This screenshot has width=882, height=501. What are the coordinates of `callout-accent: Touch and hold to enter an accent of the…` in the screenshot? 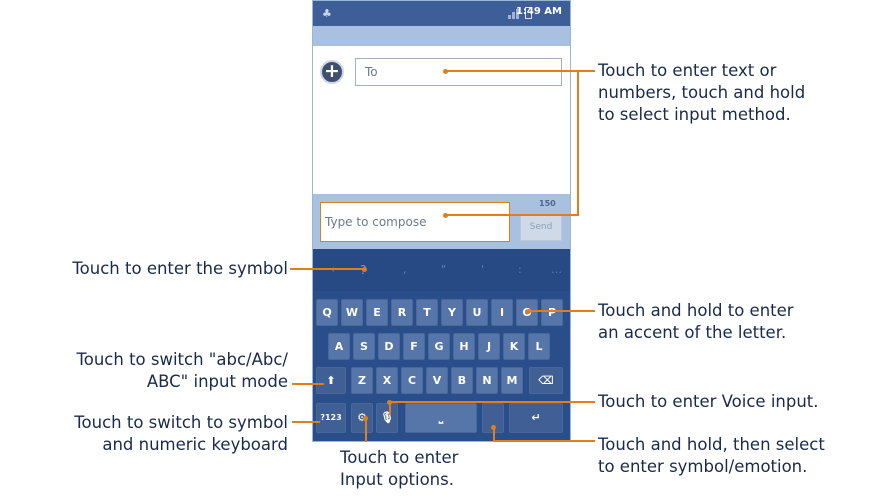 It's located at (696, 321).